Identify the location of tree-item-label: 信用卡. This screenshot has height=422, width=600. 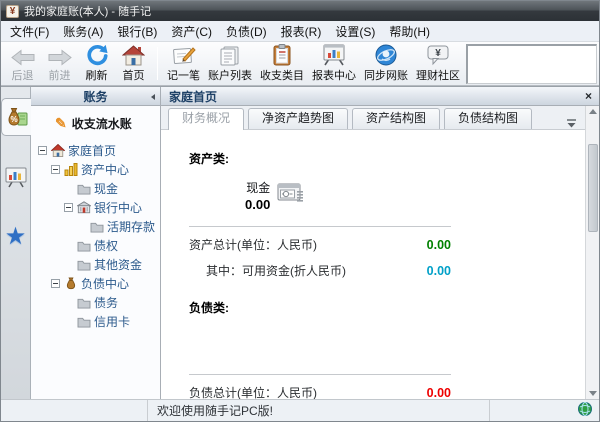
(112, 322).